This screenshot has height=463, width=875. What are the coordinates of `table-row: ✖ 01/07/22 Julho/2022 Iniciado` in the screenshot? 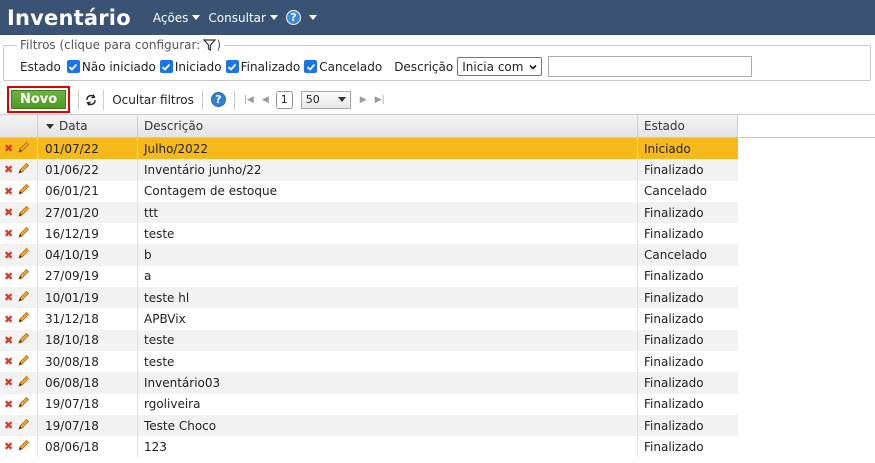 It's located at (437, 149).